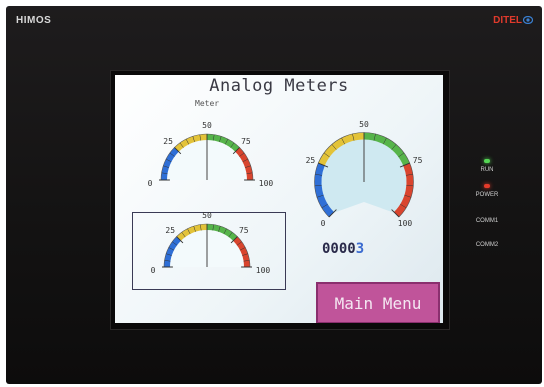 Image resolution: width=544 pixels, height=387 pixels. Describe the element at coordinates (211, 243) in the screenshot. I see `gauge-meter-3: 0 25 50 75 100` at that location.